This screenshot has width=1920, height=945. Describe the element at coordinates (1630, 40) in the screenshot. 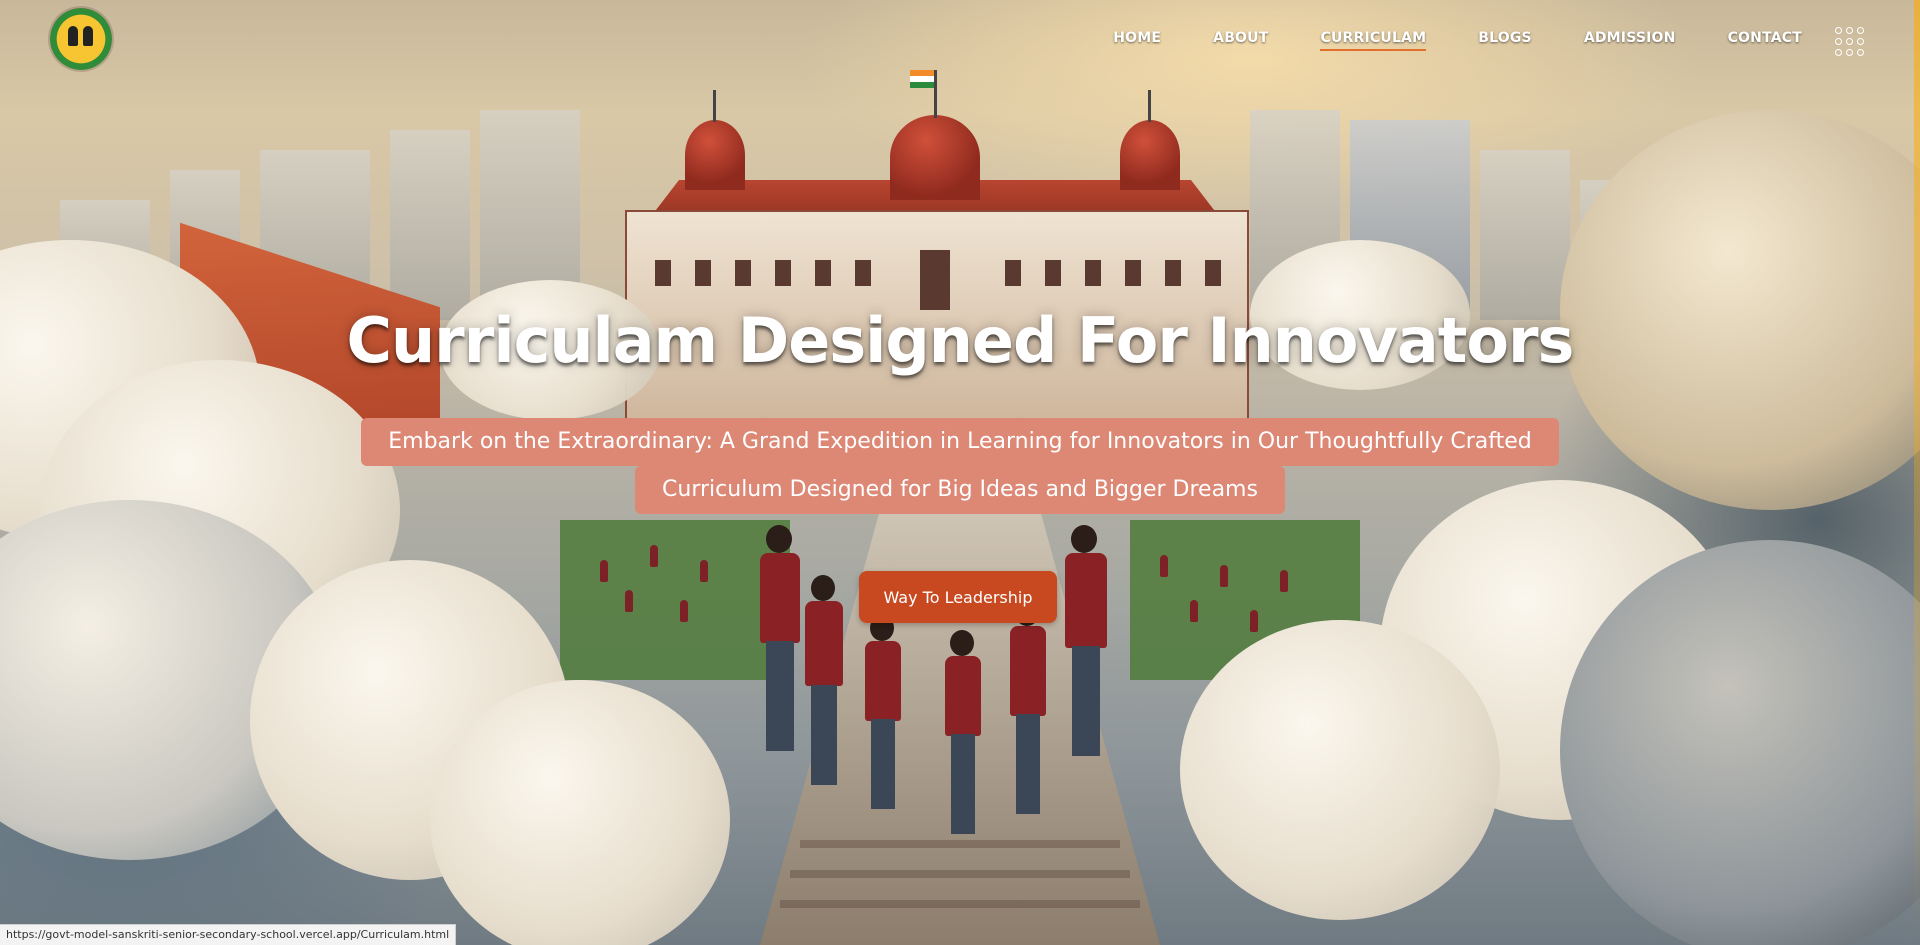

I see `nav-admission: ADMISSION` at that location.